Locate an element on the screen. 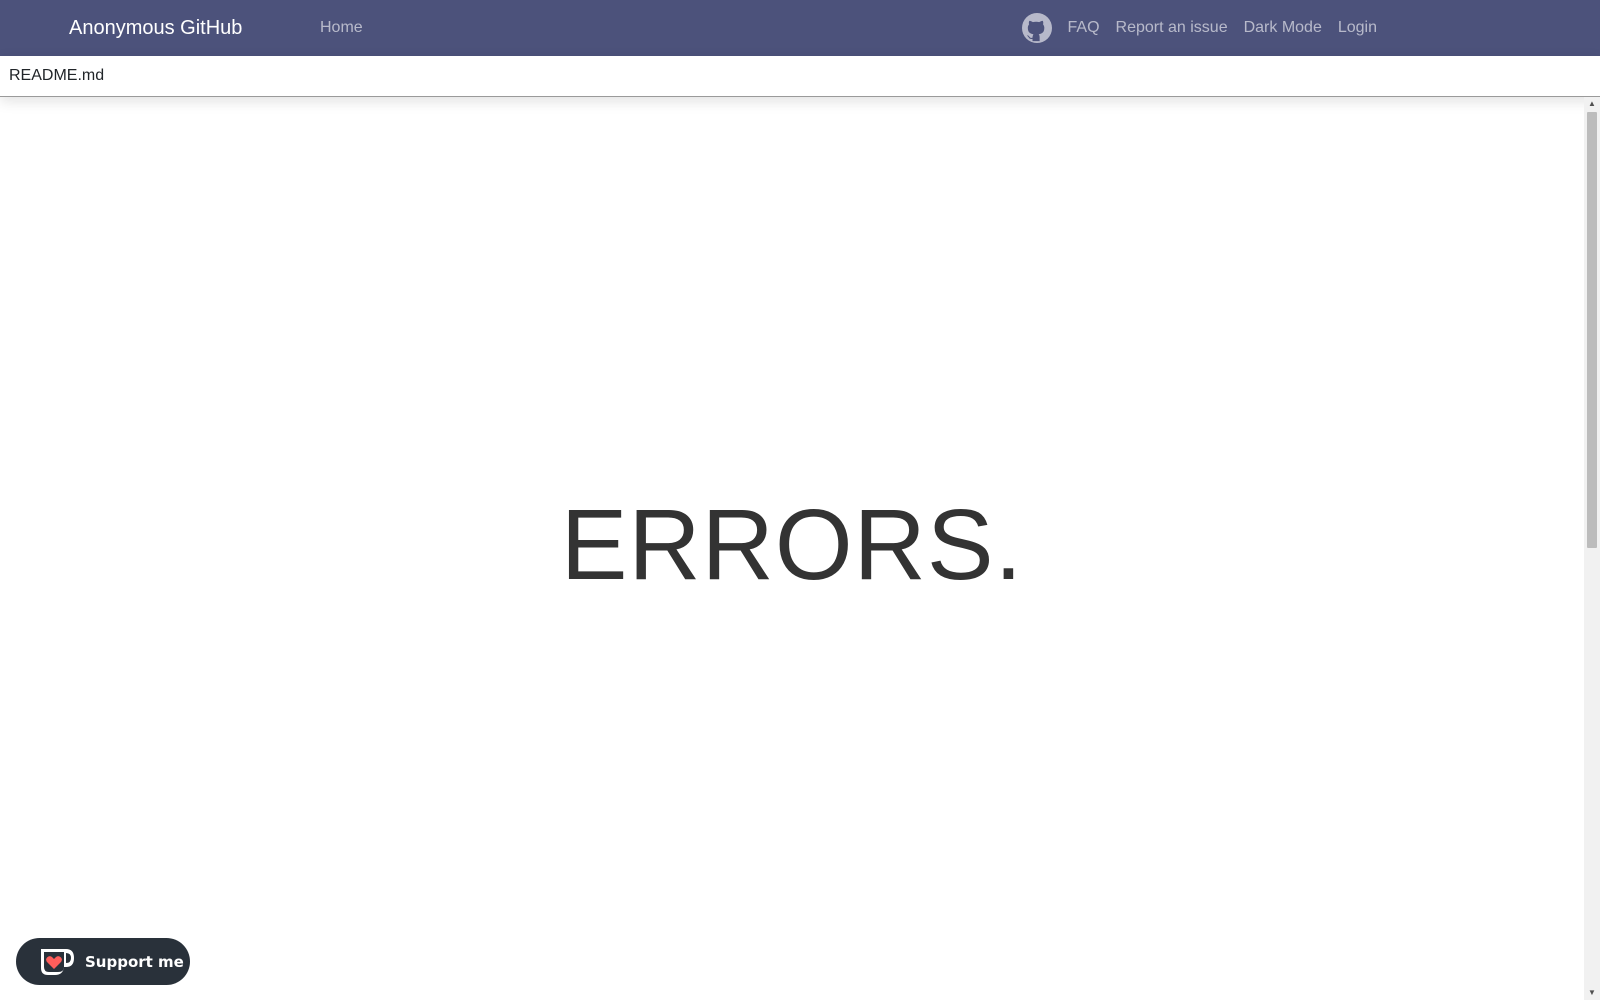  nav-right-group: FAQ Report an issue Dark Mode Login is located at coordinates (1199, 28).